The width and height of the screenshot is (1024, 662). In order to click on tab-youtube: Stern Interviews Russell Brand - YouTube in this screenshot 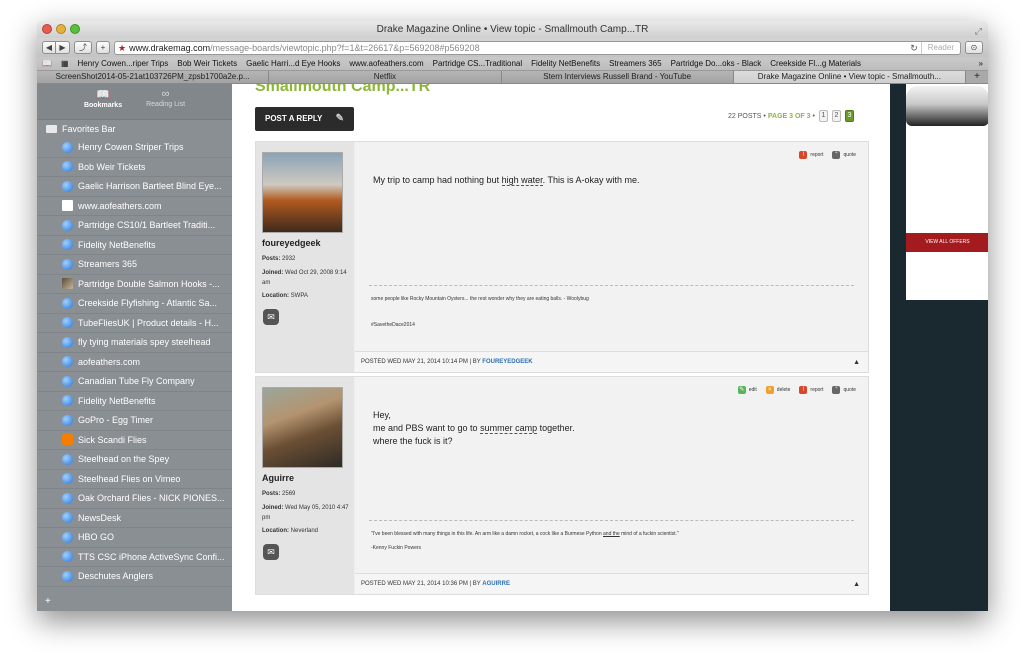, I will do `click(617, 77)`.